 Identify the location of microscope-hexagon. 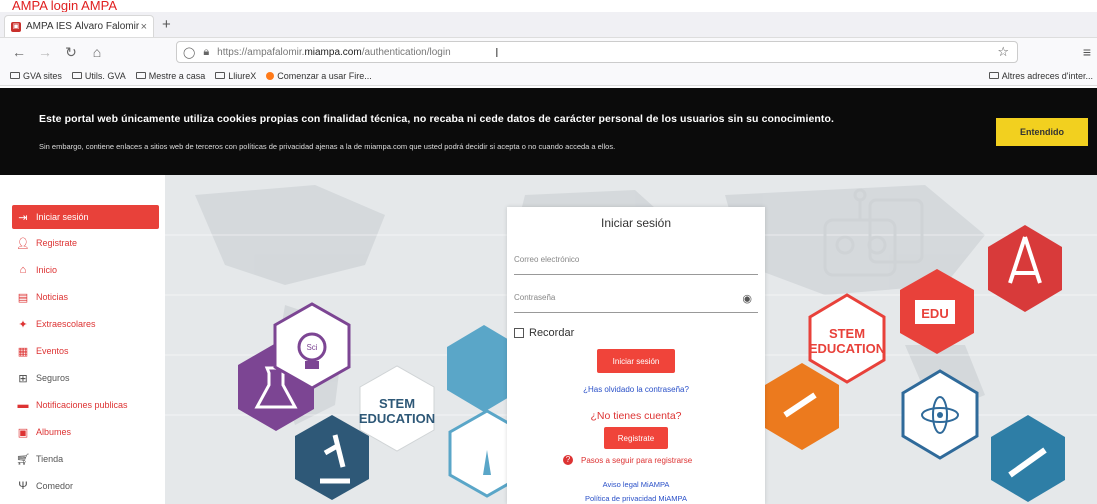
(332, 457).